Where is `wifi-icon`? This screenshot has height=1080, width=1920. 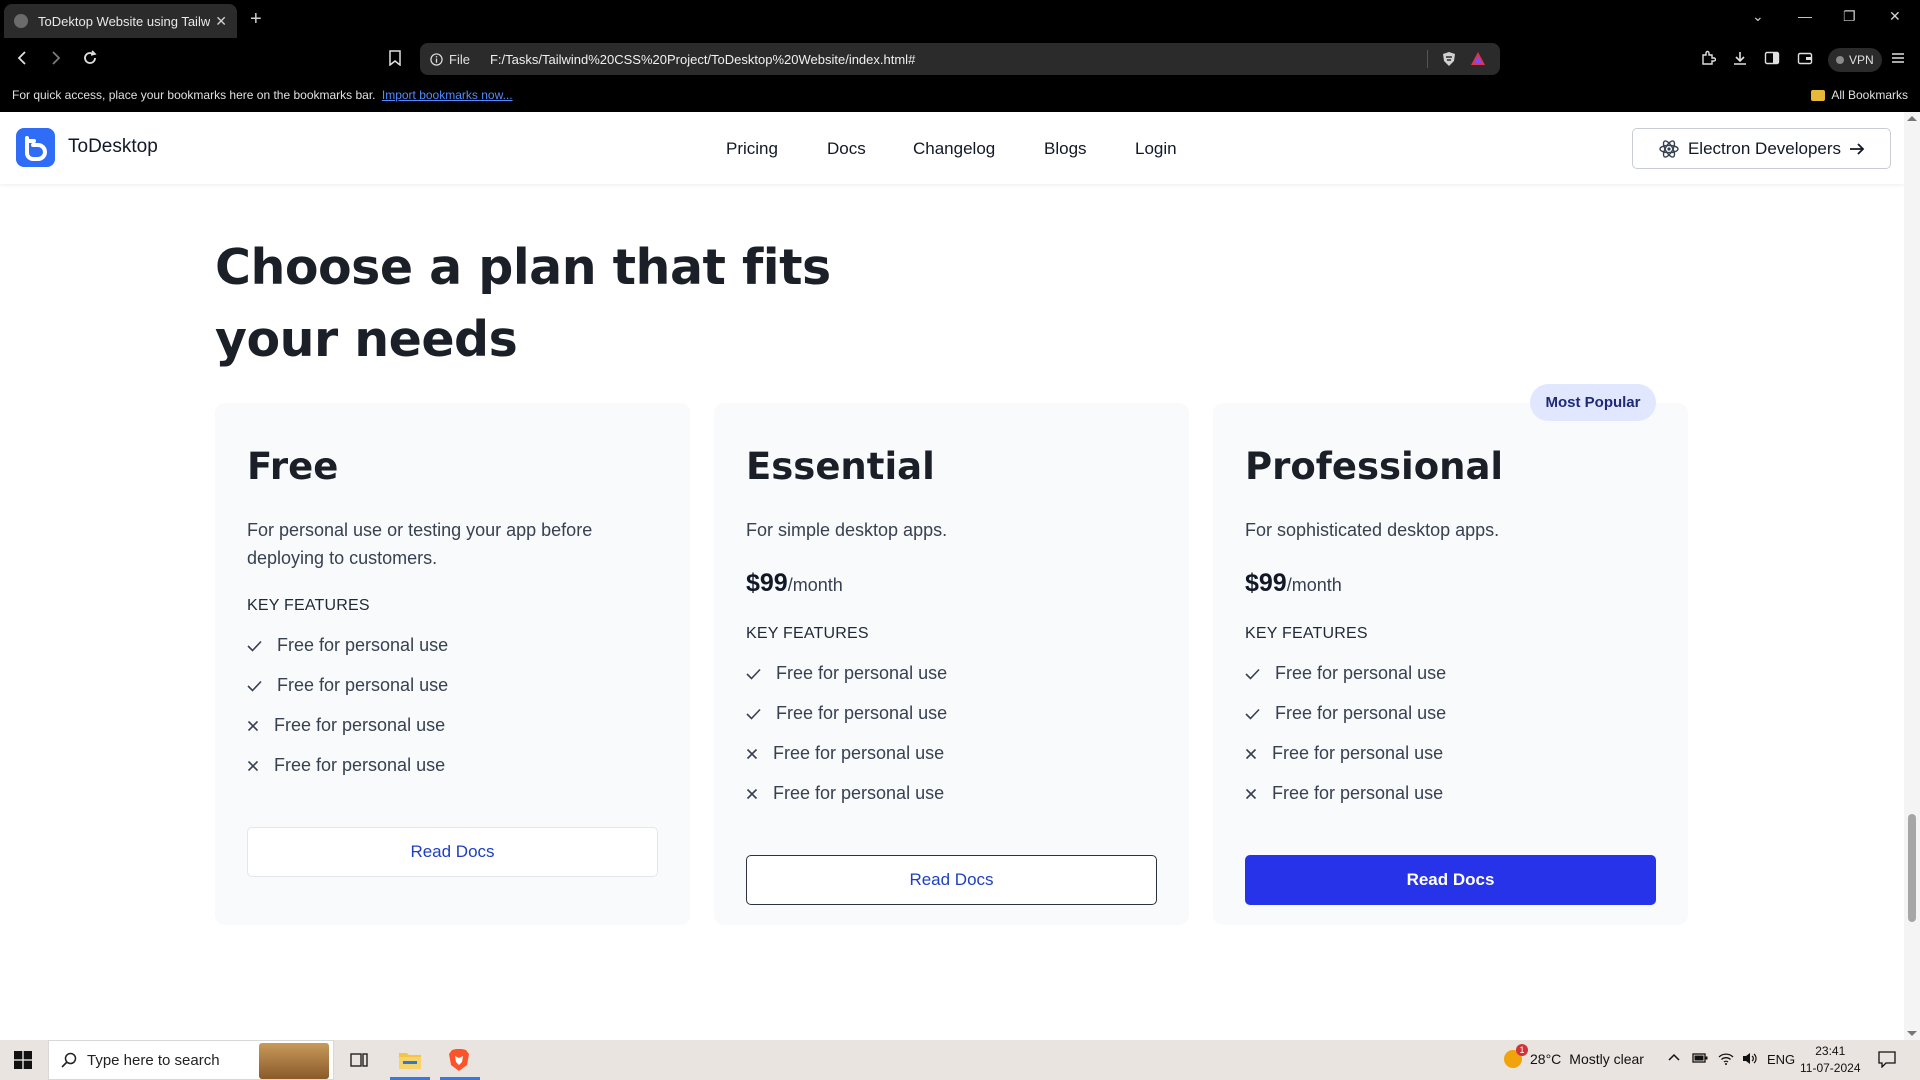 wifi-icon is located at coordinates (1726, 1058).